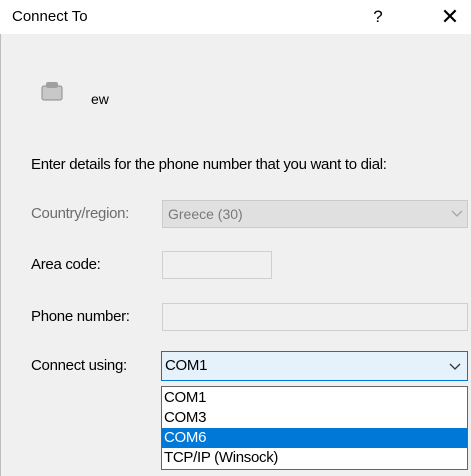 This screenshot has height=476, width=471. I want to click on title-bar: Connect To ? ✕, so click(235, 17).